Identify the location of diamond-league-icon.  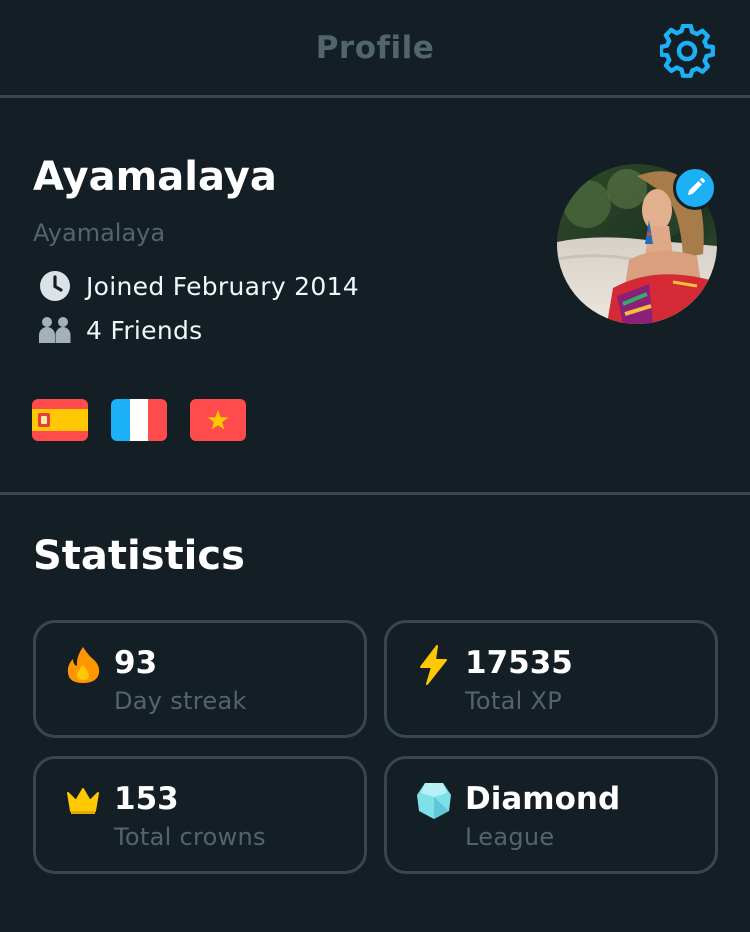
(434, 801).